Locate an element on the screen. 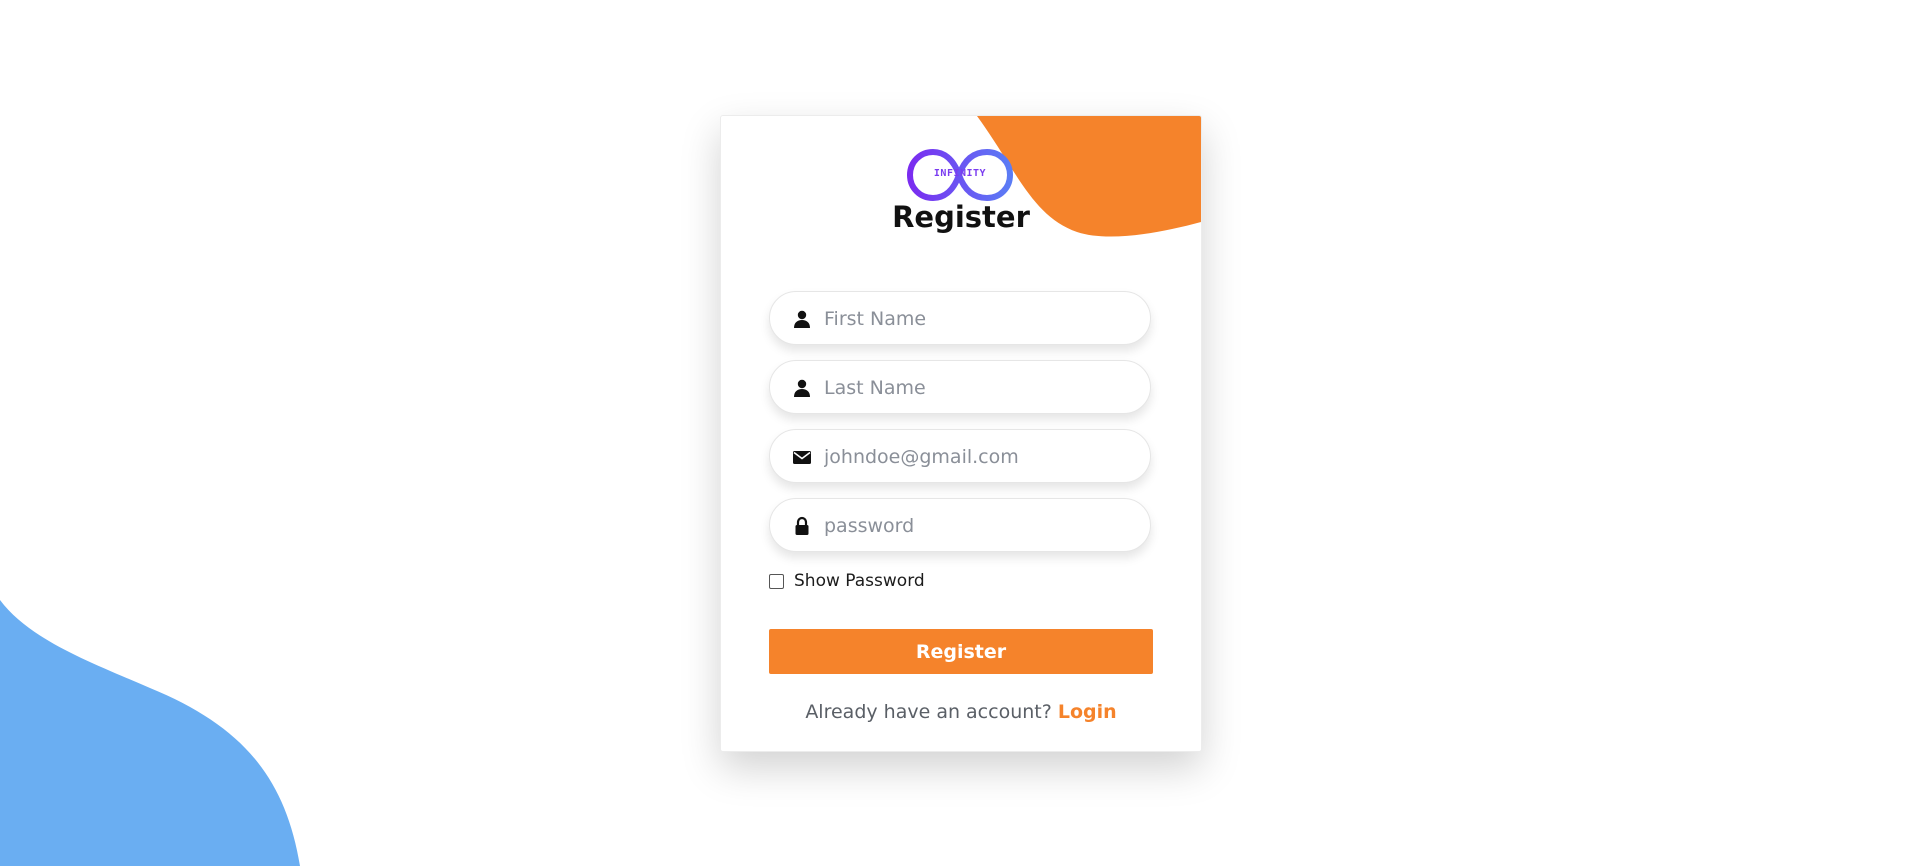 The width and height of the screenshot is (1920, 866). first-name-input is located at coordinates (979, 319).